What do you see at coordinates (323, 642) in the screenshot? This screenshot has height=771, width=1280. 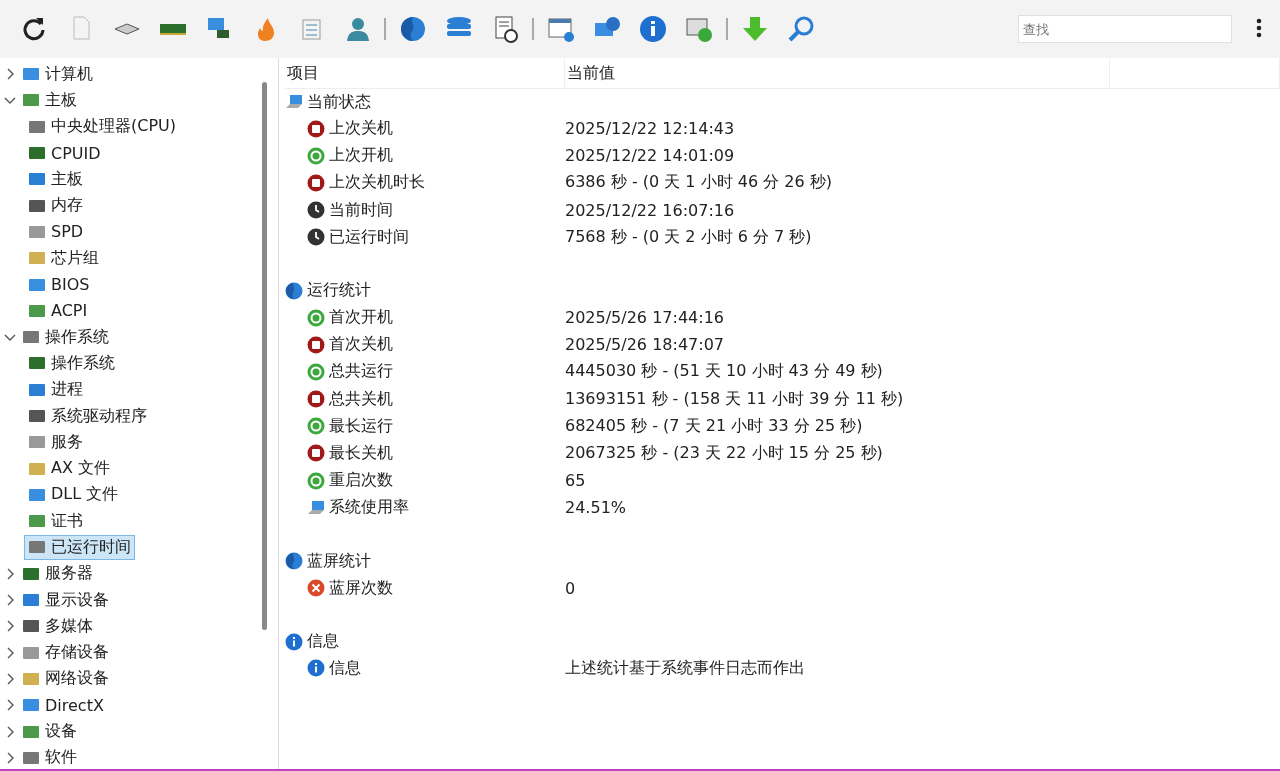 I see `group-title: 信息` at bounding box center [323, 642].